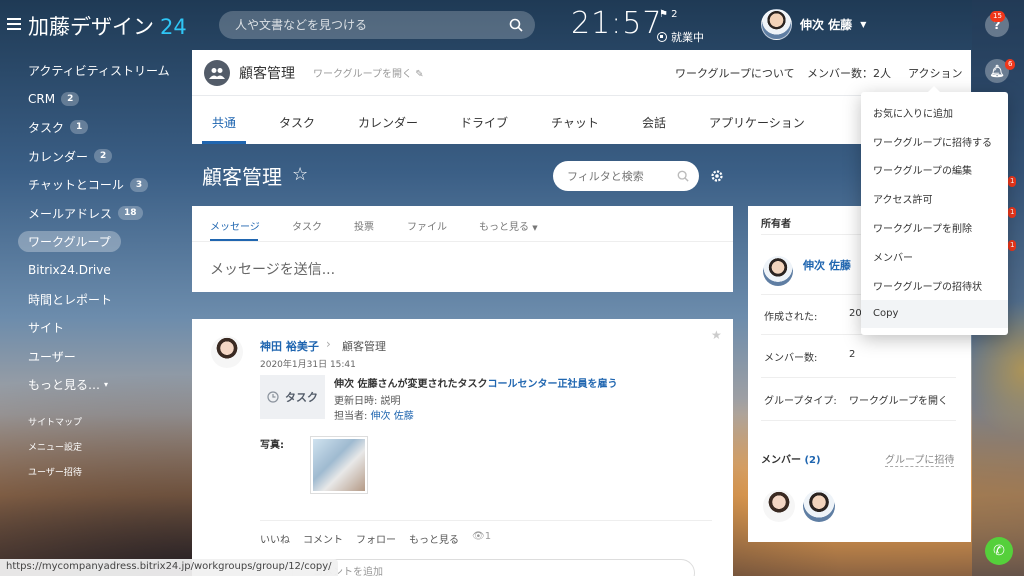  Describe the element at coordinates (224, 122) in the screenshot. I see `tab-common: 共通` at that location.